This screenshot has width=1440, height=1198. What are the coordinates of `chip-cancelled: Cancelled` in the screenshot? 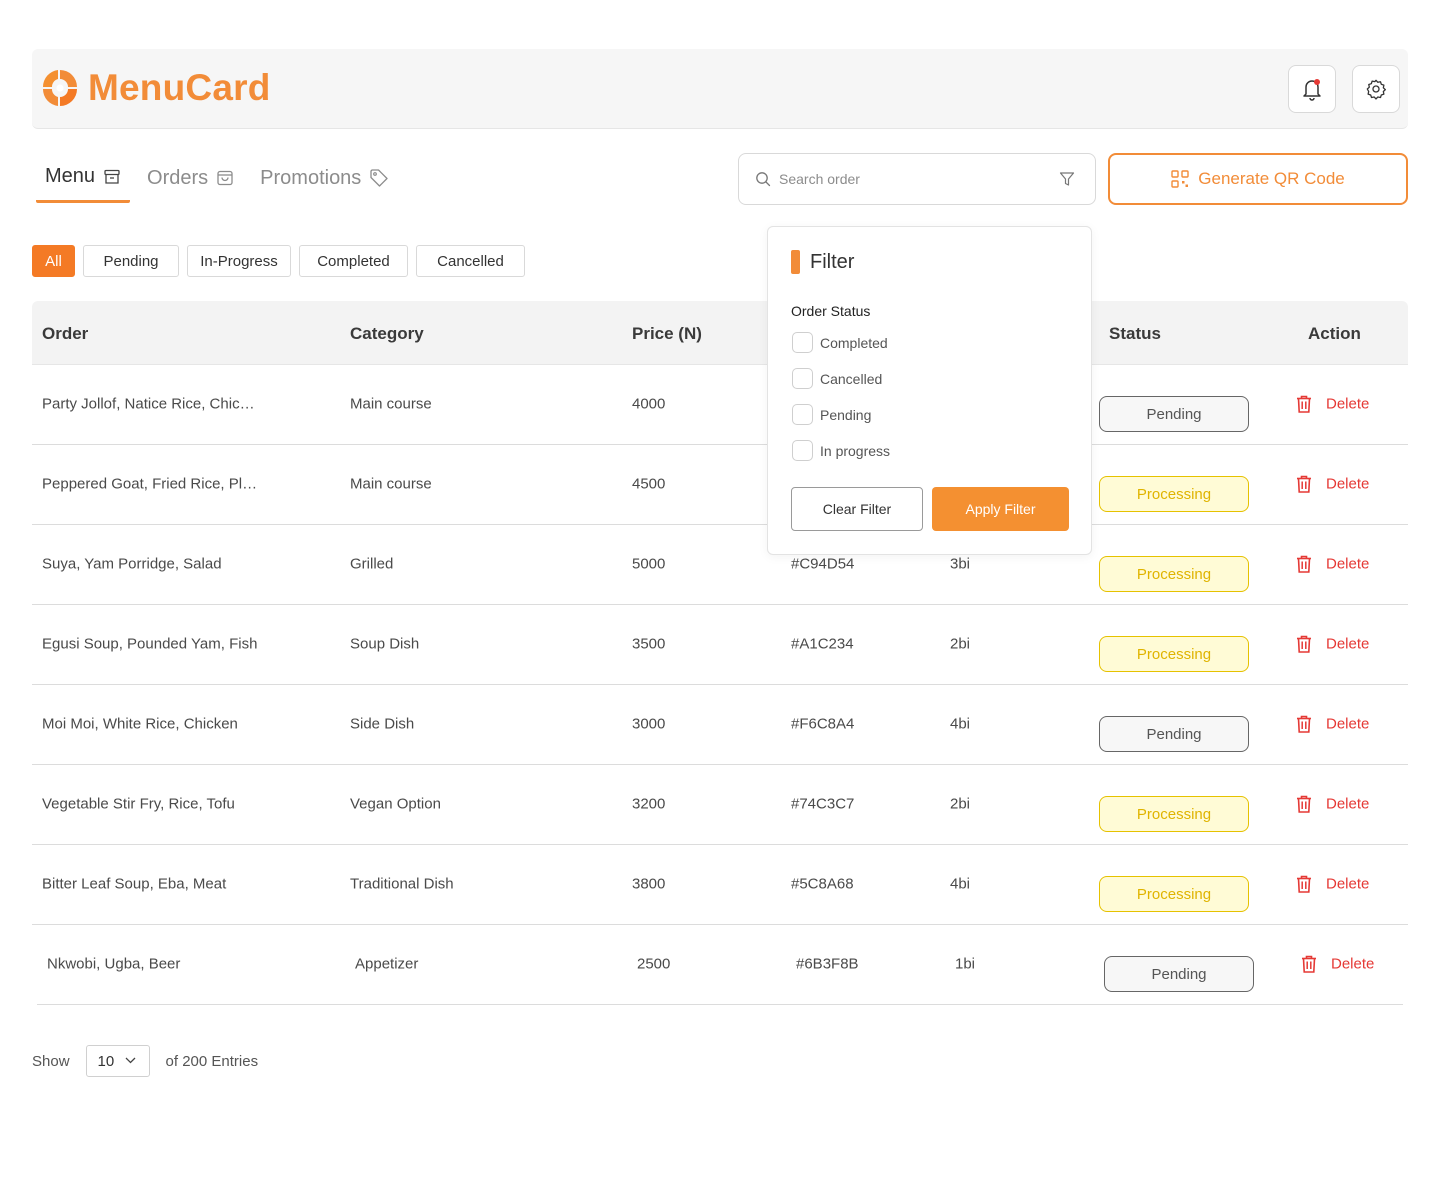 It's located at (470, 261).